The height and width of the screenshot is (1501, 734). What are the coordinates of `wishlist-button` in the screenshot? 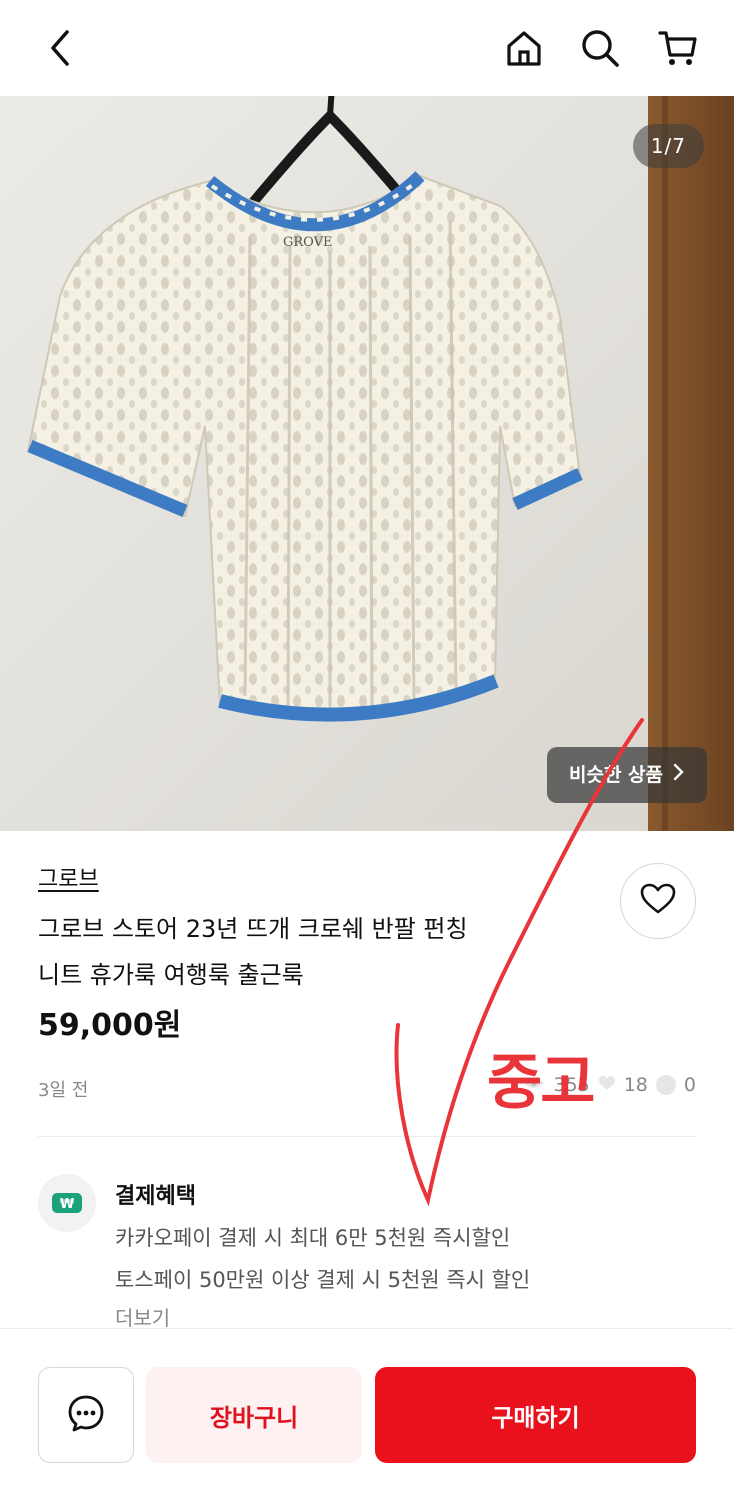 It's located at (658, 901).